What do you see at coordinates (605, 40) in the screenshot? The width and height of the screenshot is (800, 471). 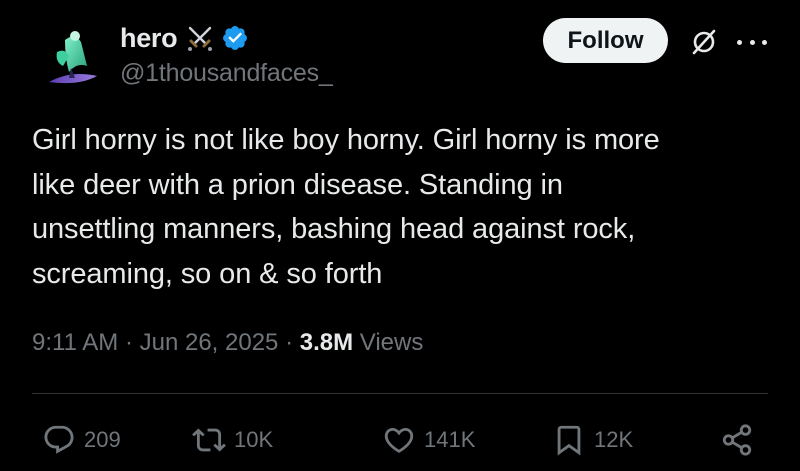 I see `follow-button: Follow` at bounding box center [605, 40].